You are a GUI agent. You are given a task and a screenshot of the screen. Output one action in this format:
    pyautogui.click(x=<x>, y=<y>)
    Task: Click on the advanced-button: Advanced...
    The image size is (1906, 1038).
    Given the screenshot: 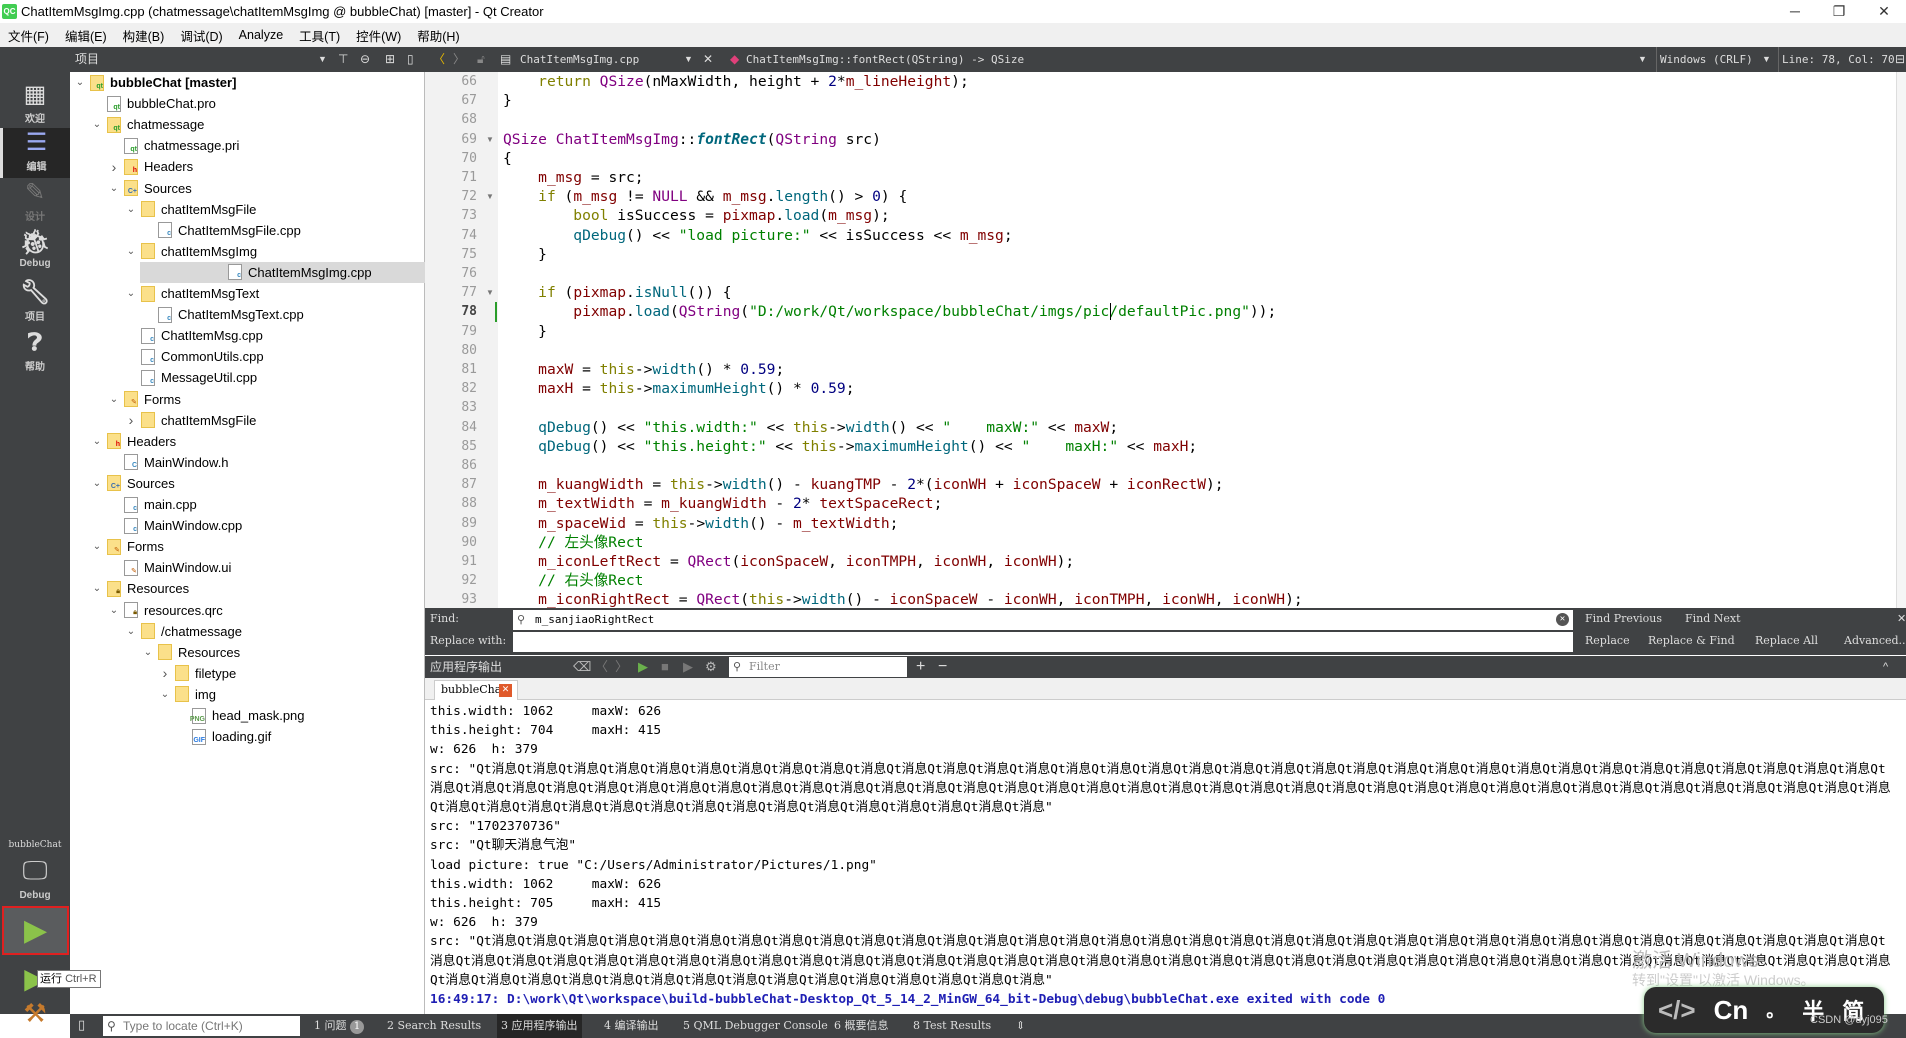 What is the action you would take?
    pyautogui.click(x=1875, y=640)
    